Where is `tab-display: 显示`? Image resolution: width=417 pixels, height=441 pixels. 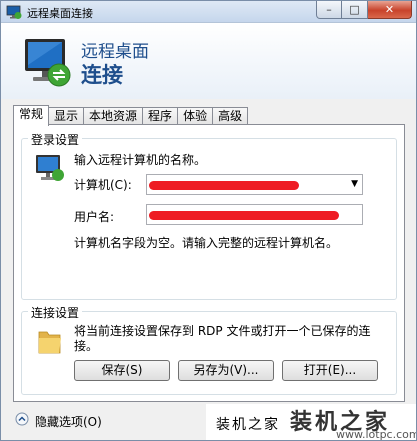 tab-display: 显示 is located at coordinates (67, 116).